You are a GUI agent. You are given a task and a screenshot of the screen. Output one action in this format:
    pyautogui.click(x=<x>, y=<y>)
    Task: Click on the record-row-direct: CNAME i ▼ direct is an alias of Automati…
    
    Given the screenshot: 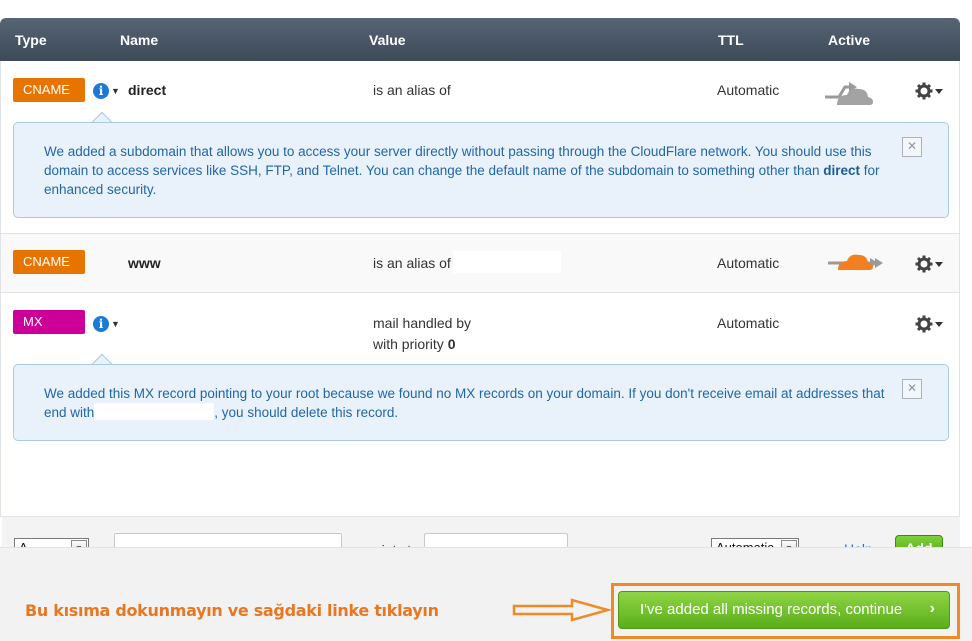 What is the action you would take?
    pyautogui.click(x=480, y=91)
    